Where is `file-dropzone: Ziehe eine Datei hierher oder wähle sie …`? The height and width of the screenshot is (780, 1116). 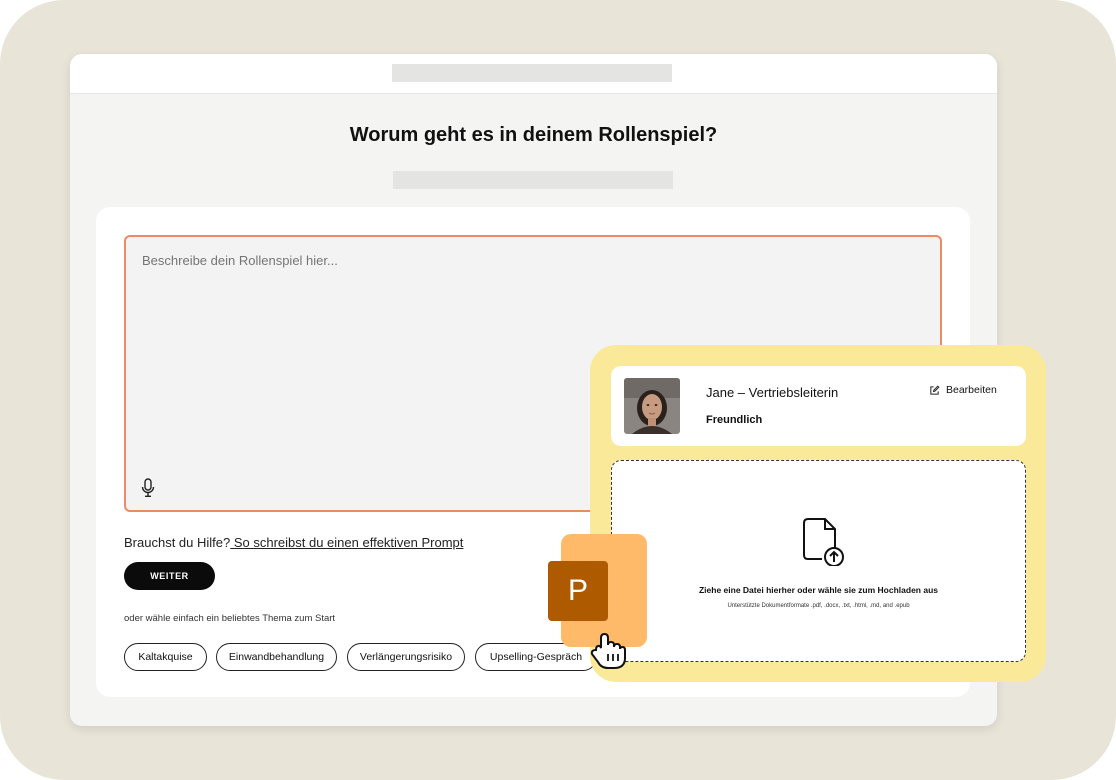
file-dropzone: Ziehe eine Datei hierher oder wähle sie … is located at coordinates (818, 561).